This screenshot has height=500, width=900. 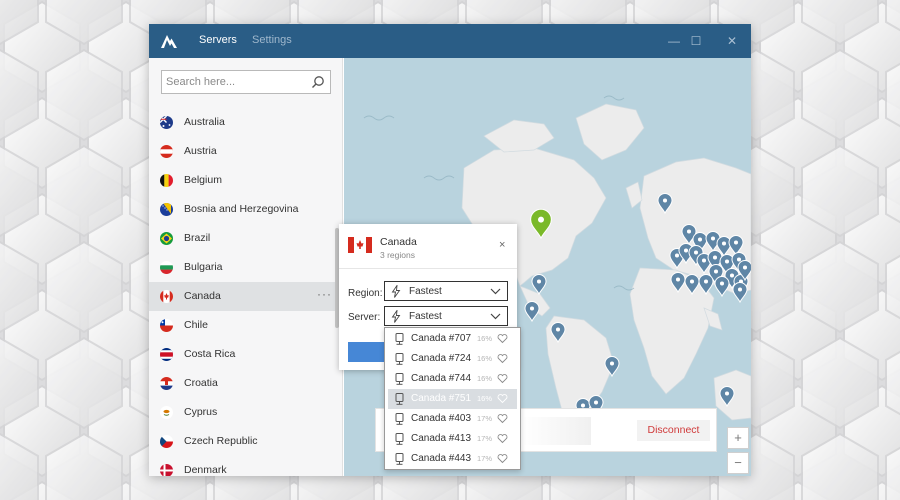 What do you see at coordinates (169, 41) in the screenshot?
I see `nordvpn-logo-icon` at bounding box center [169, 41].